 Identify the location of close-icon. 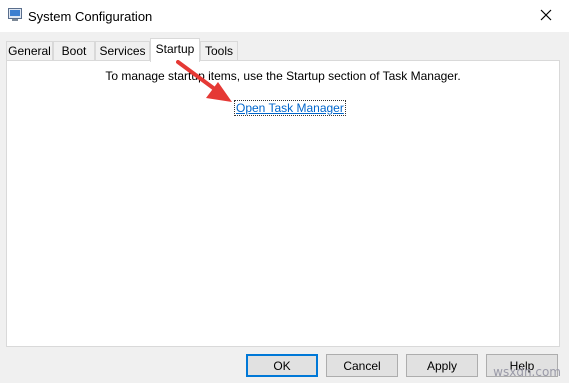
(546, 15).